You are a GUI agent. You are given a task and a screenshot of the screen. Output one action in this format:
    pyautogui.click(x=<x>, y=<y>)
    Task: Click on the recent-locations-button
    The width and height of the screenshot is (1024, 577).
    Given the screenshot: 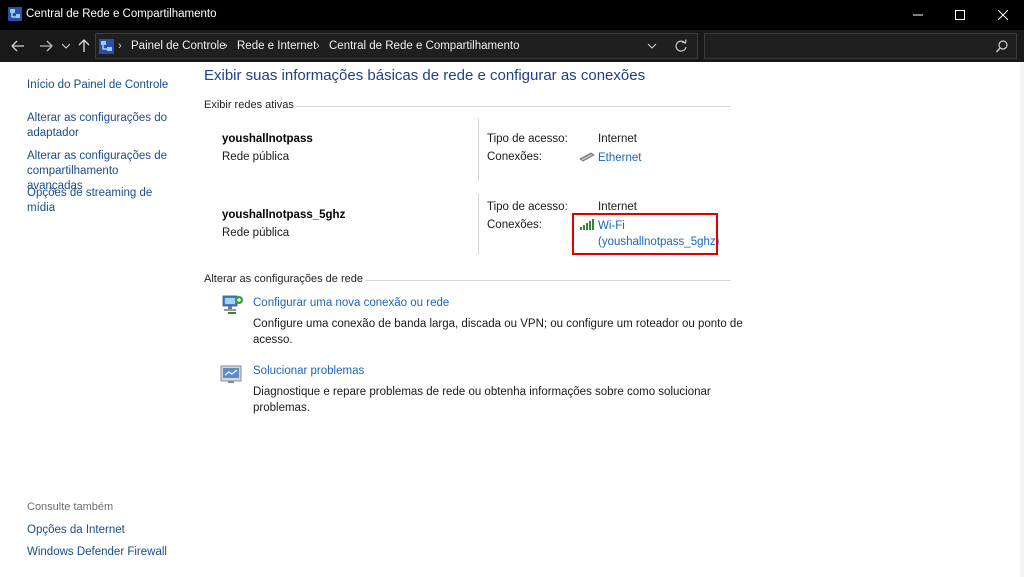 What is the action you would take?
    pyautogui.click(x=66, y=46)
    